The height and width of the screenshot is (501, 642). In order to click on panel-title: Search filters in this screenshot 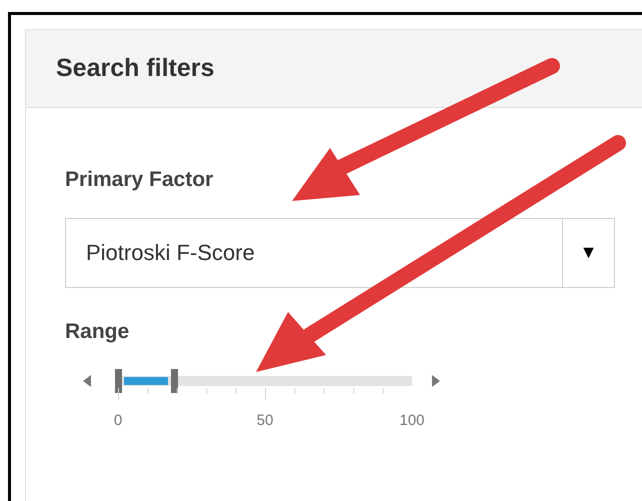, I will do `click(135, 68)`.